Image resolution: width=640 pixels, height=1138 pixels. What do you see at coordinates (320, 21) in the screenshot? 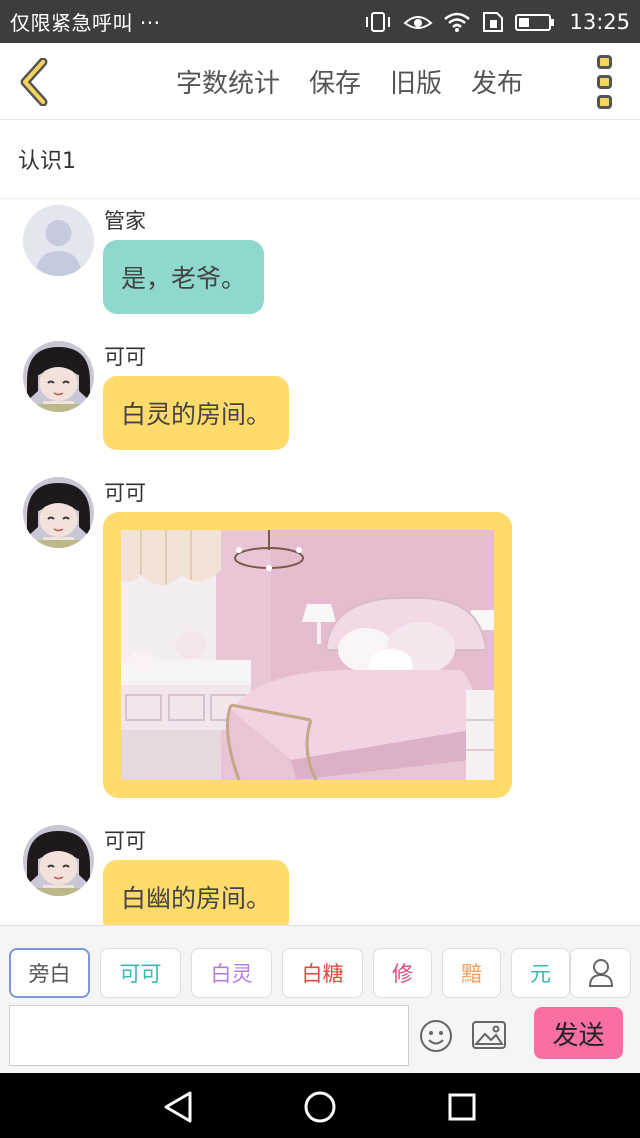
I see `status-bar: 仅限紧急呼叫 ··· 13:25` at bounding box center [320, 21].